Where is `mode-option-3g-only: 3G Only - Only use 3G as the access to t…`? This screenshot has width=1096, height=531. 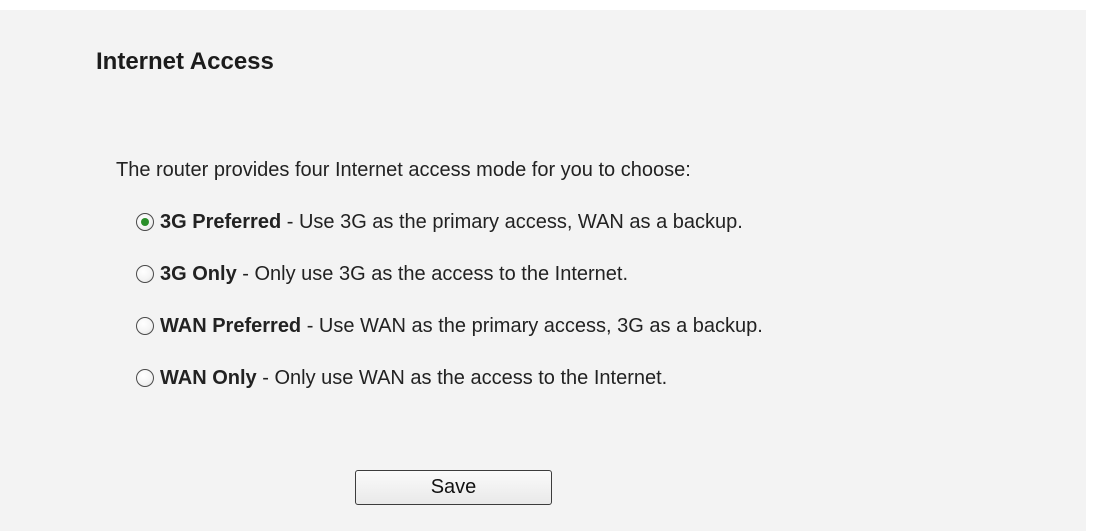
mode-option-3g-only: 3G Only - Only use 3G as the access to t… is located at coordinates (449, 274).